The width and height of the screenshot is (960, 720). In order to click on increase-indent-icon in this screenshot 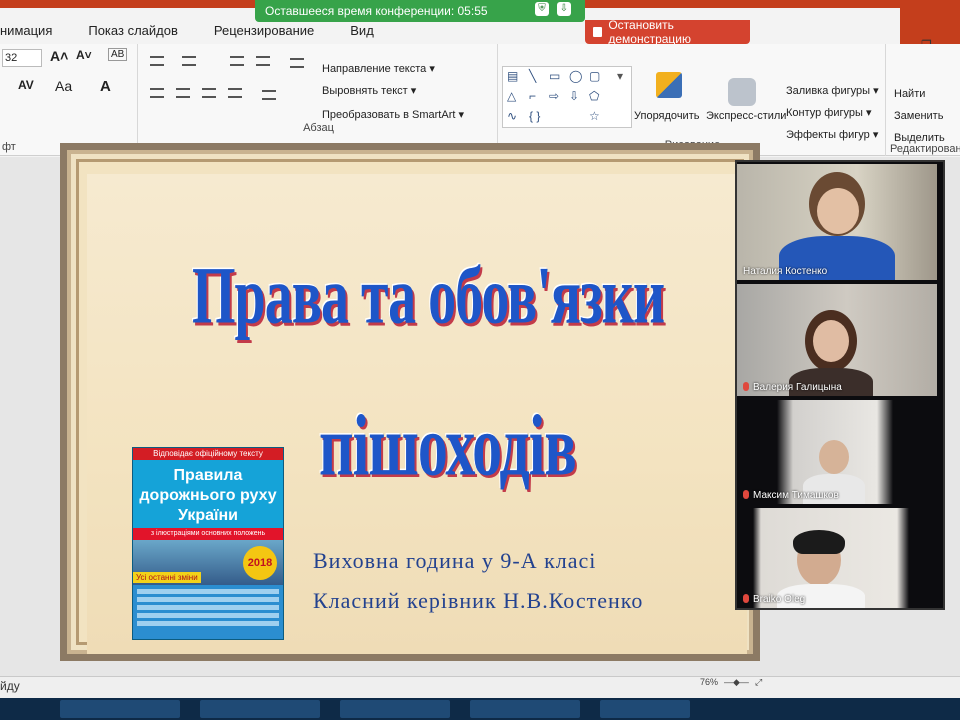, I will do `click(263, 61)`.